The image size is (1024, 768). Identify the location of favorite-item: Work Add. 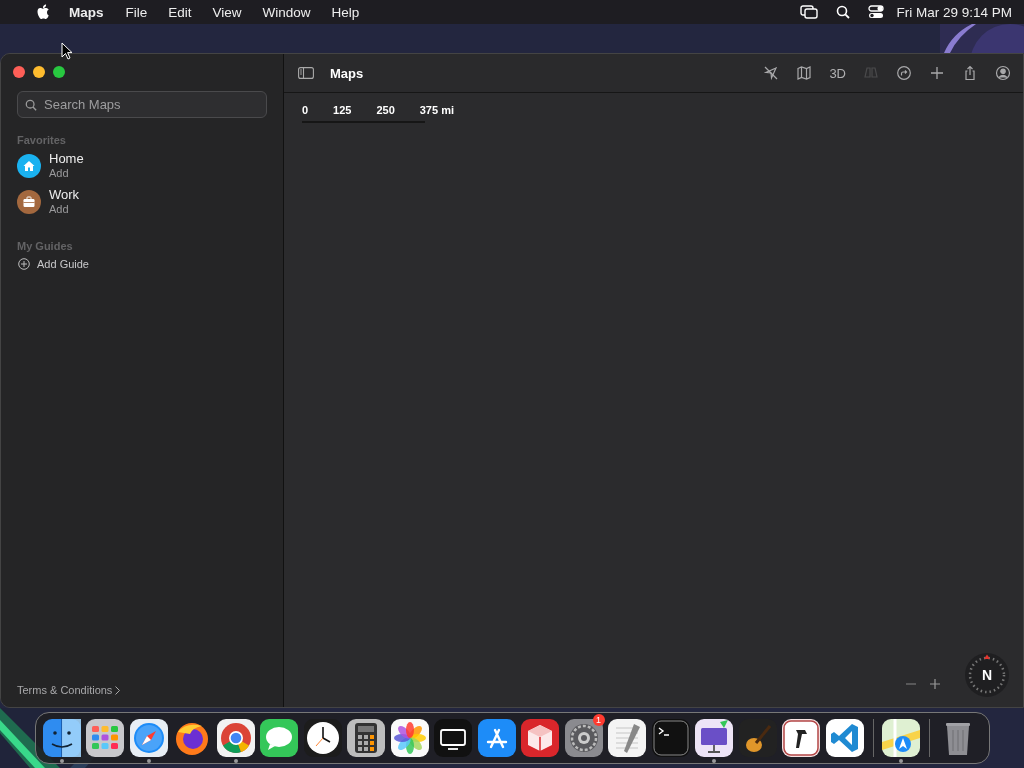
(142, 202).